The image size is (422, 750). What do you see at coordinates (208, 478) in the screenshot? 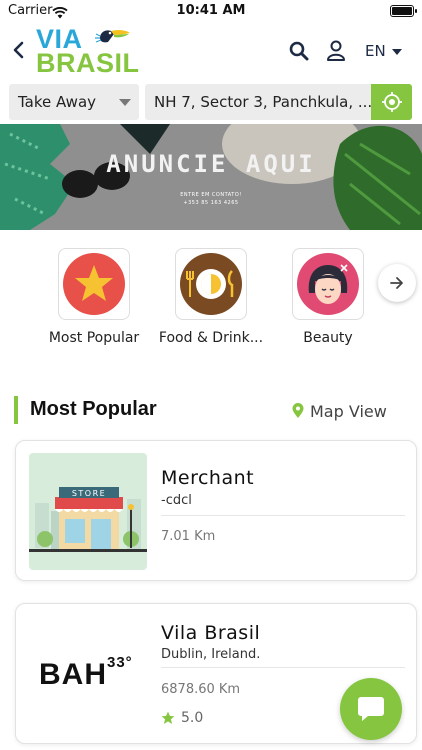
I see `listing-name: Merchant` at bounding box center [208, 478].